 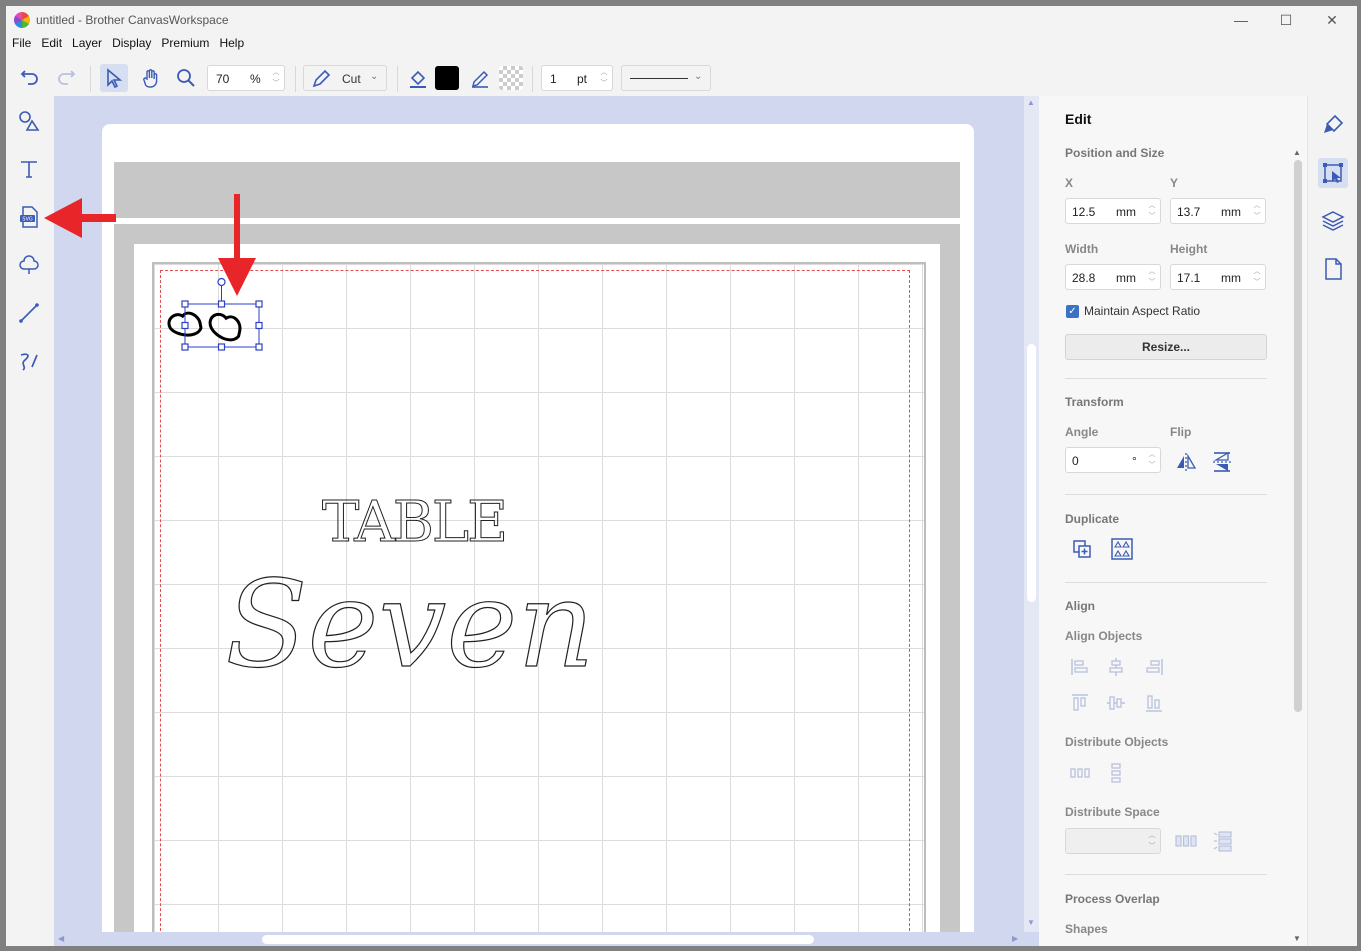 I want to click on pan-tool-button, so click(x=151, y=78).